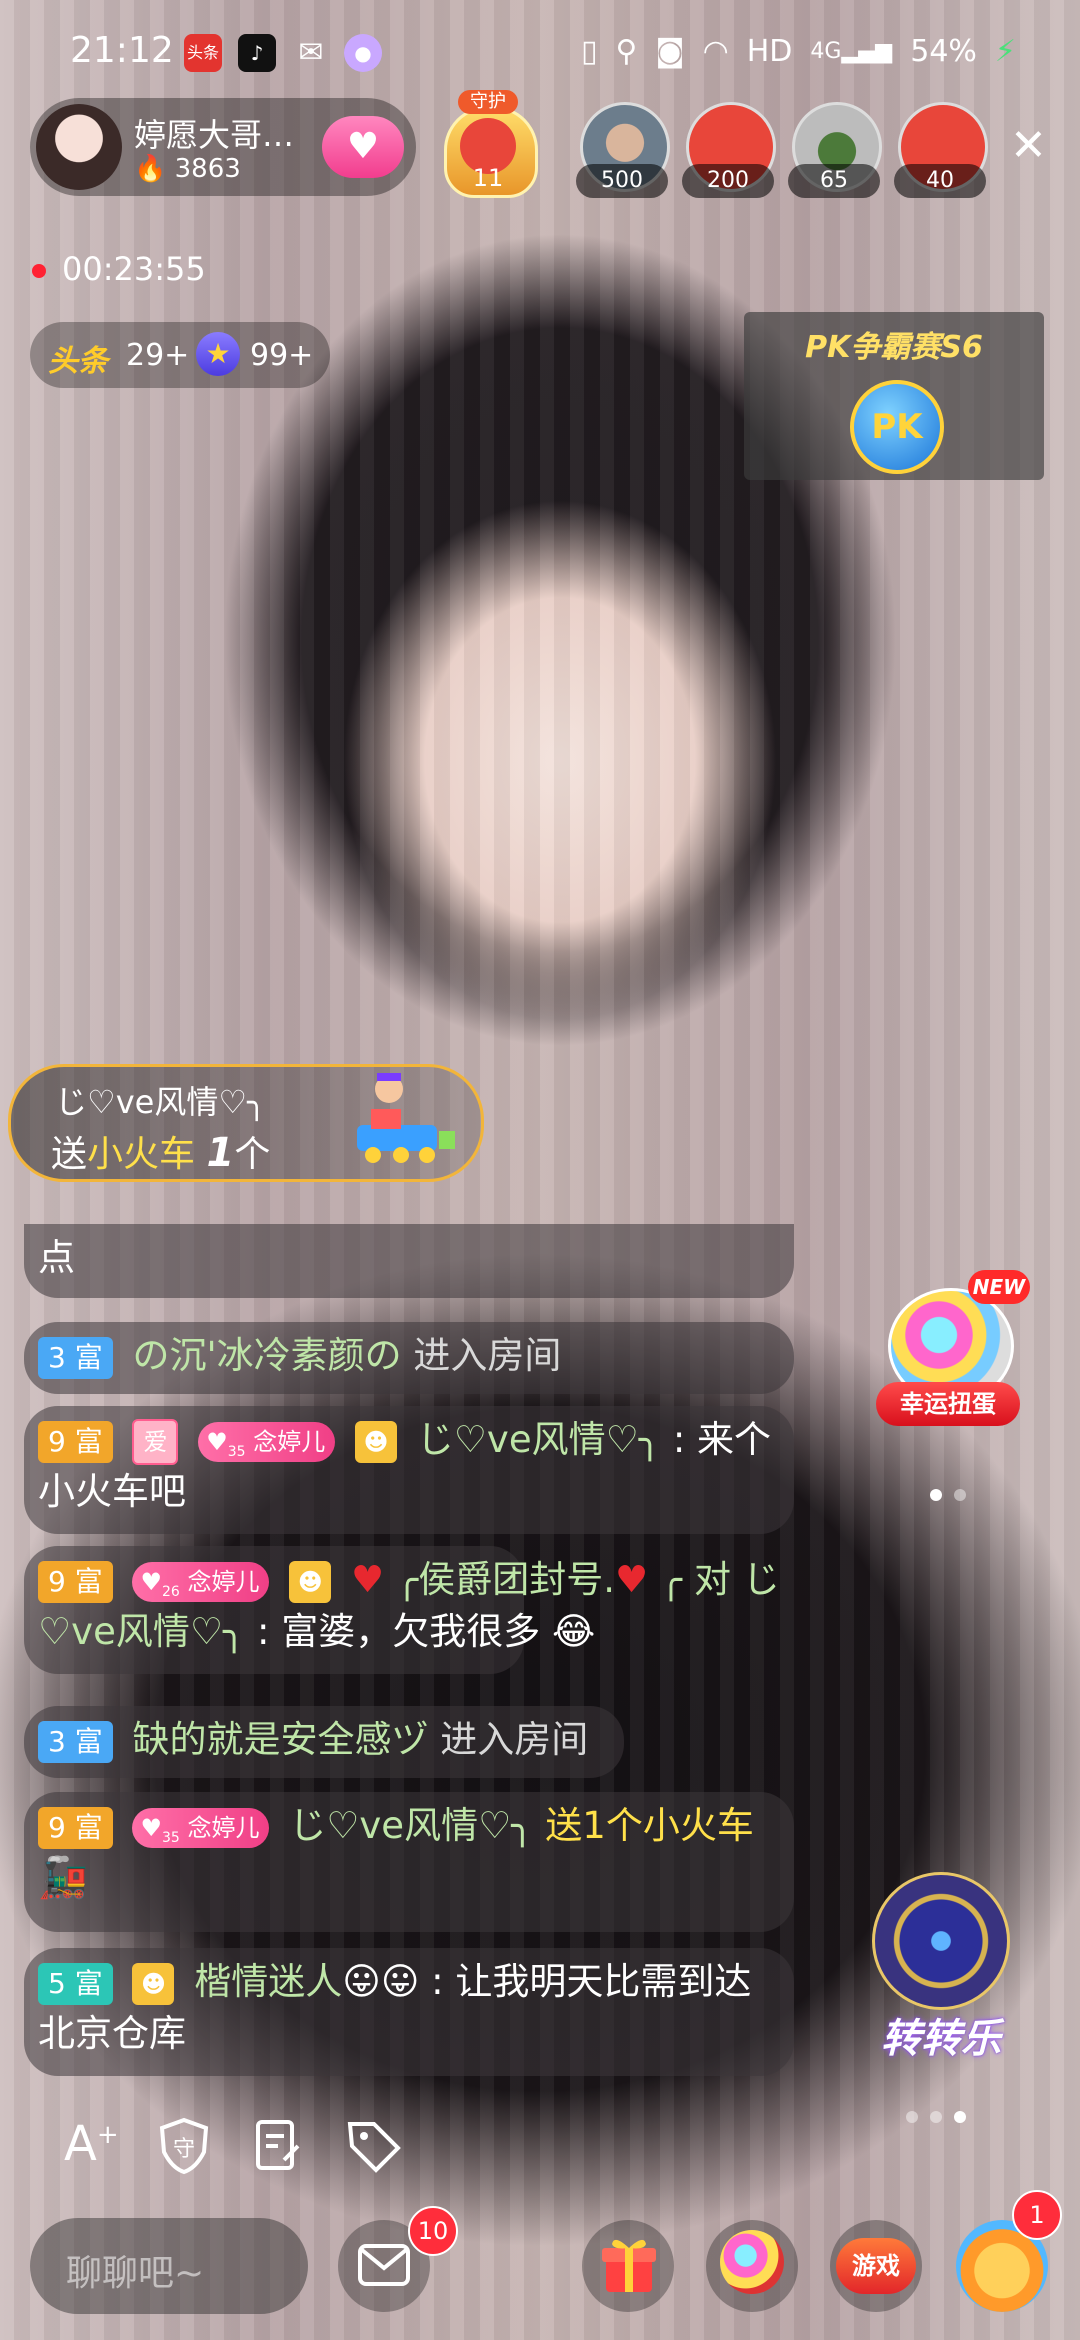 The width and height of the screenshot is (1080, 2340). I want to click on new-badge: NEW, so click(999, 1287).